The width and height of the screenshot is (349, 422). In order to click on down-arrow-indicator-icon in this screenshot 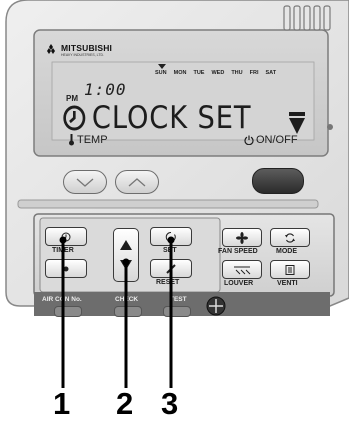, I will do `click(297, 123)`.